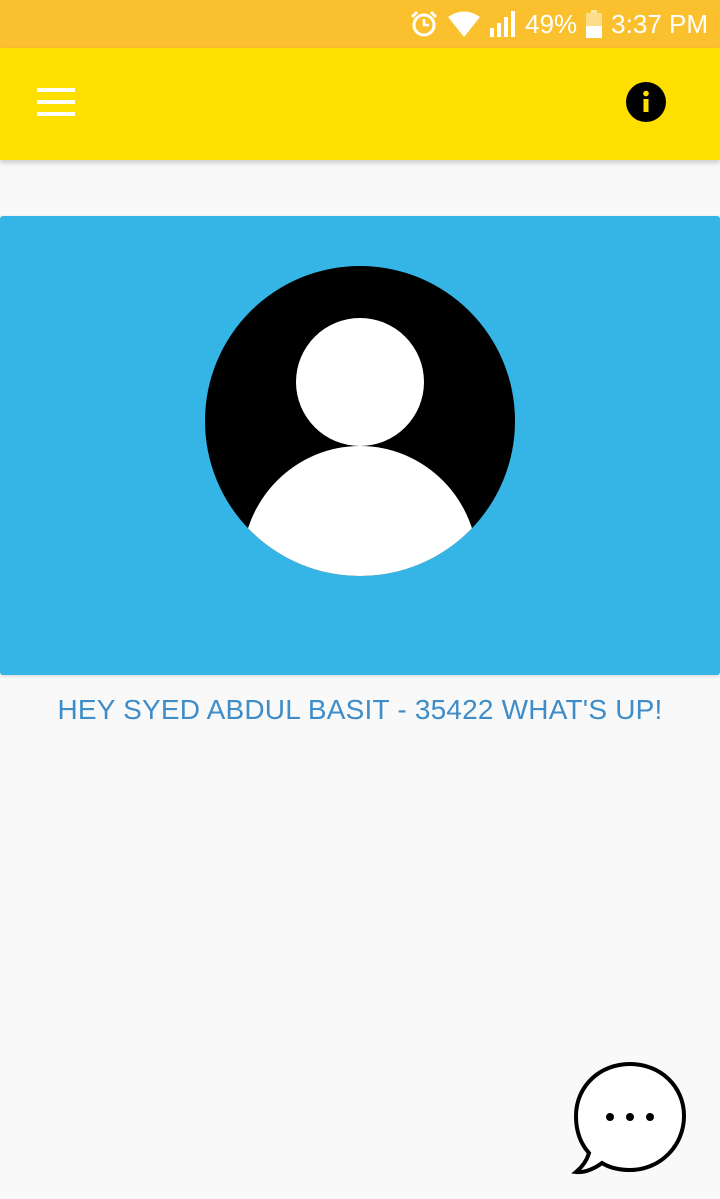 The image size is (720, 1199). I want to click on chat-bubble-icon, so click(631, 1121).